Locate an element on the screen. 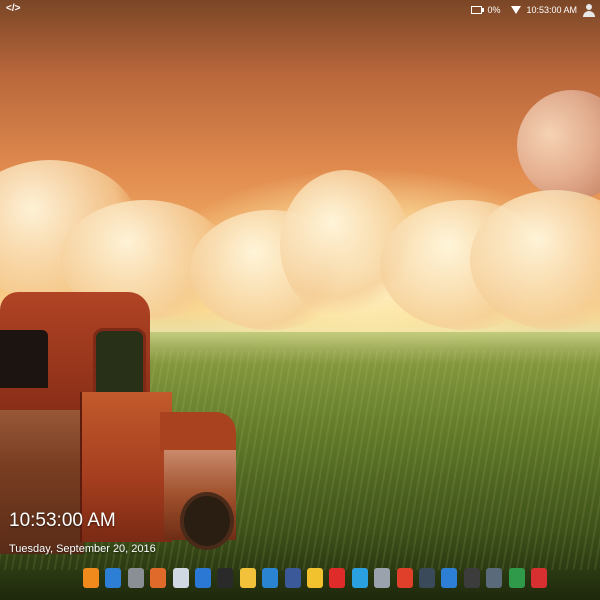 This screenshot has width=600, height=600. photo-icon is located at coordinates (158, 578).